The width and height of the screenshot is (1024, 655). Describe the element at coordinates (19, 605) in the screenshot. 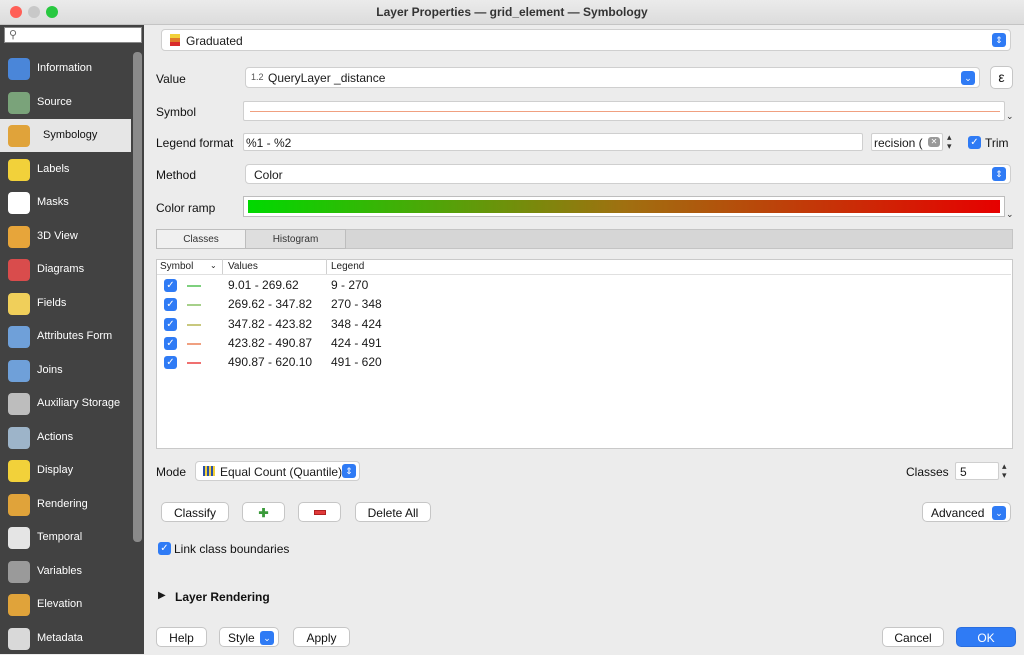

I see `elevation-icon` at that location.